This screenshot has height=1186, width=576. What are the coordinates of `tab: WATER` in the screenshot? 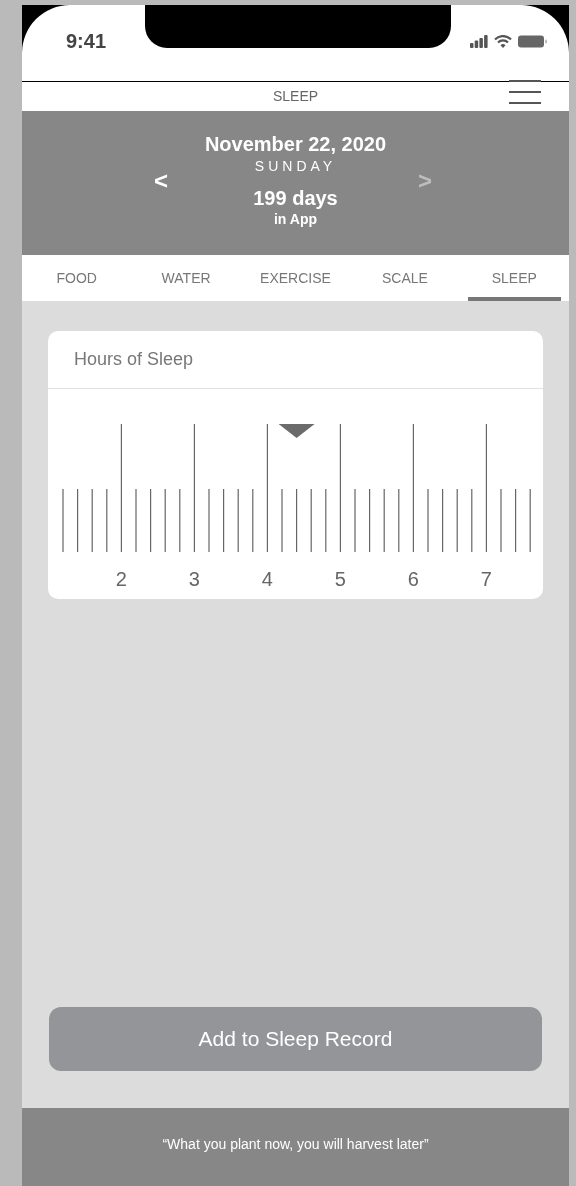 It's located at (186, 278).